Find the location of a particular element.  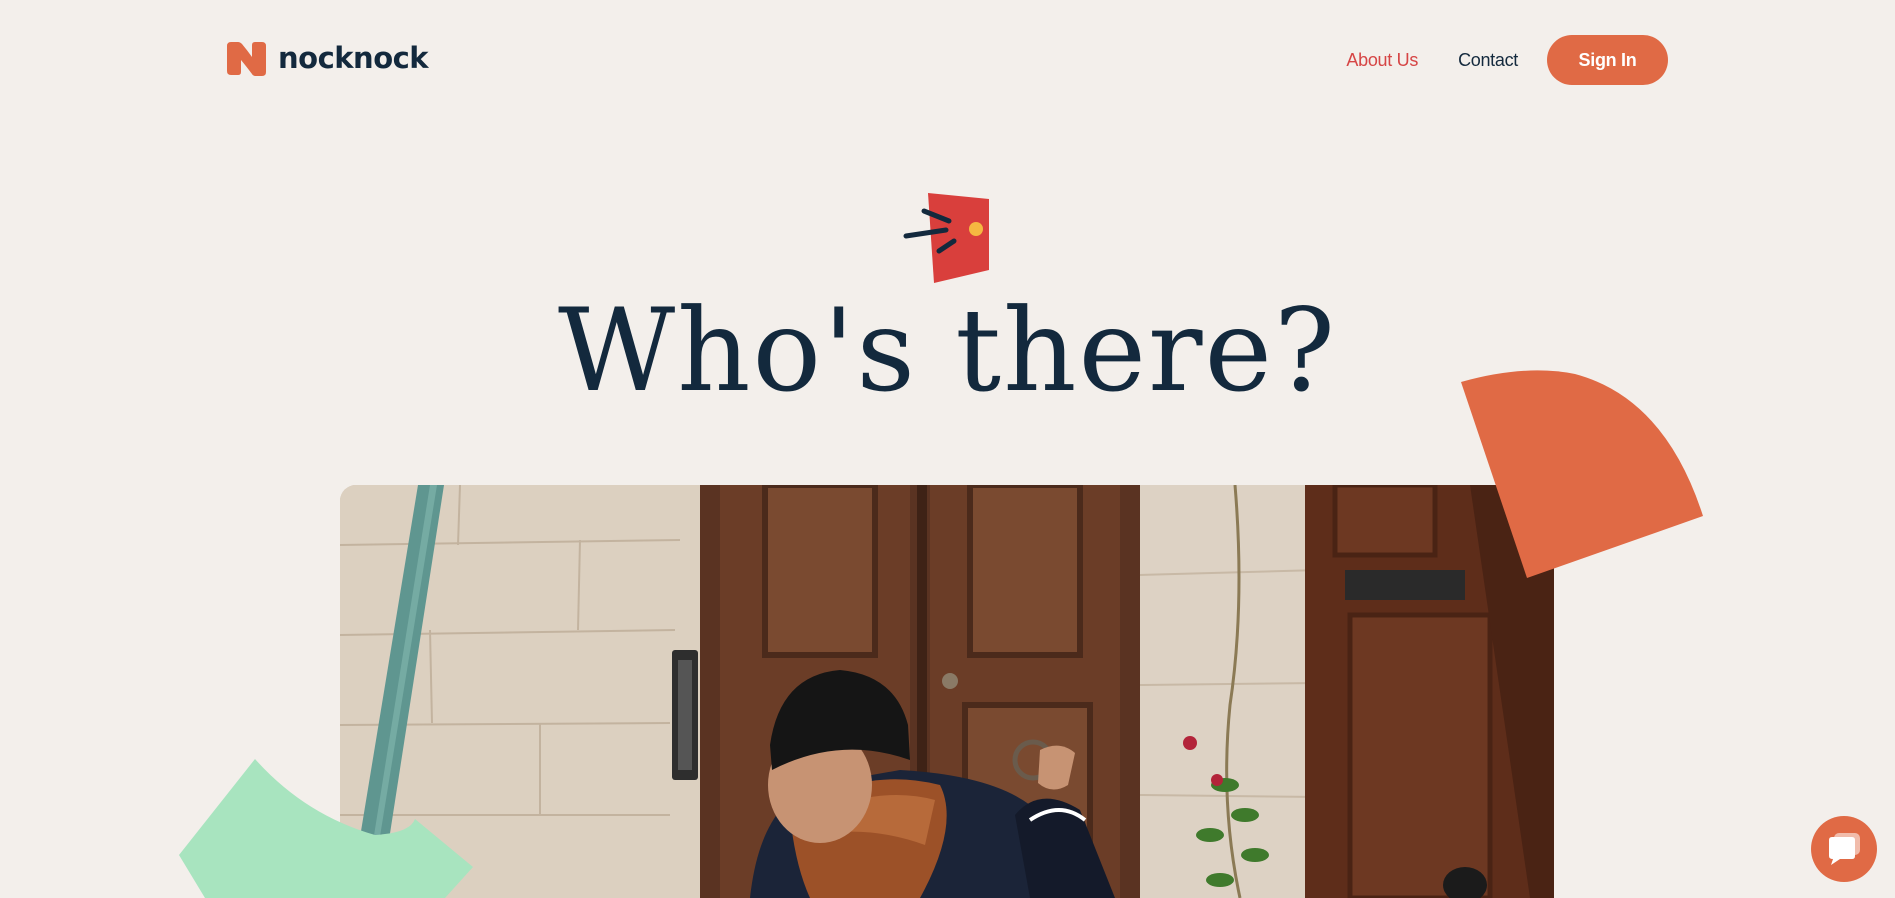

chat-bubble-icon is located at coordinates (1844, 849).